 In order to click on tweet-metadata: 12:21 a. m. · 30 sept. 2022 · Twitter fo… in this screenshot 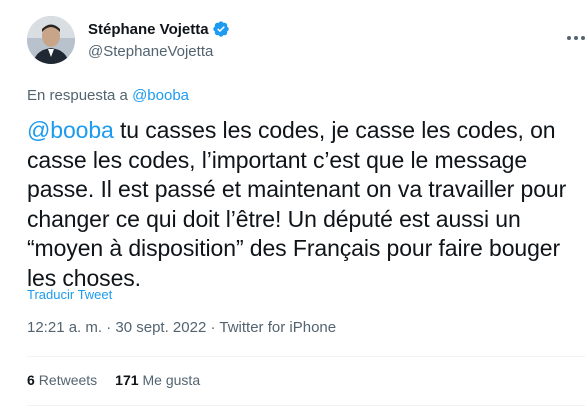, I will do `click(181, 327)`.